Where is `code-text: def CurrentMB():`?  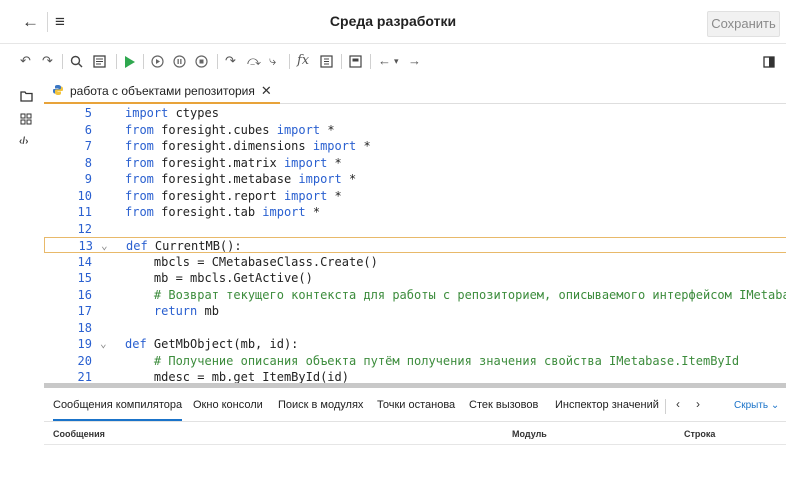
code-text: def CurrentMB(): is located at coordinates (184, 246).